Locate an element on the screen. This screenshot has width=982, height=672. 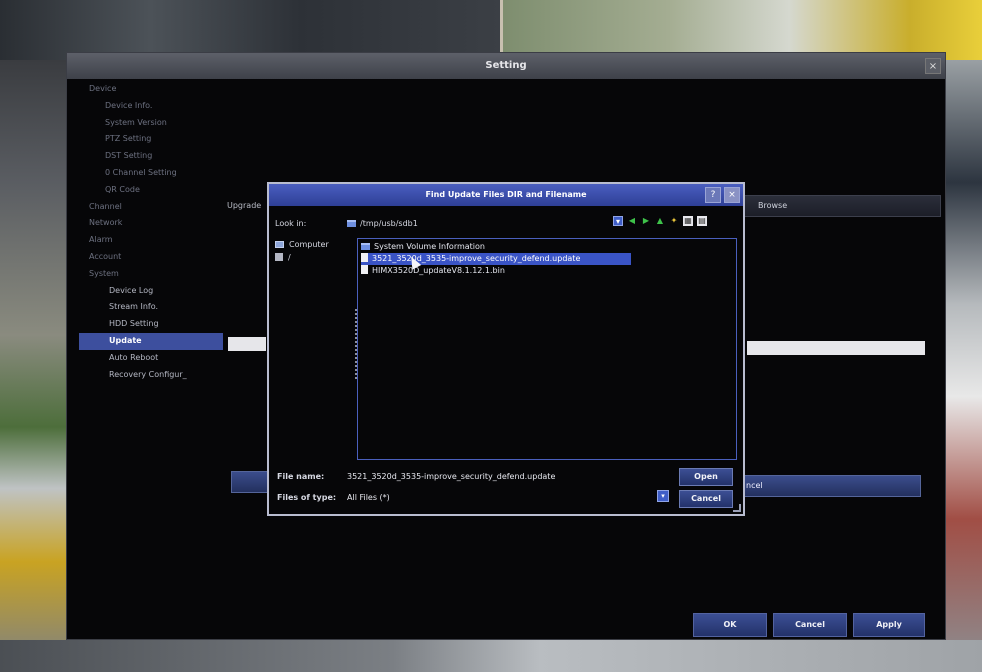
file-name-label: File name: is located at coordinates (301, 476).